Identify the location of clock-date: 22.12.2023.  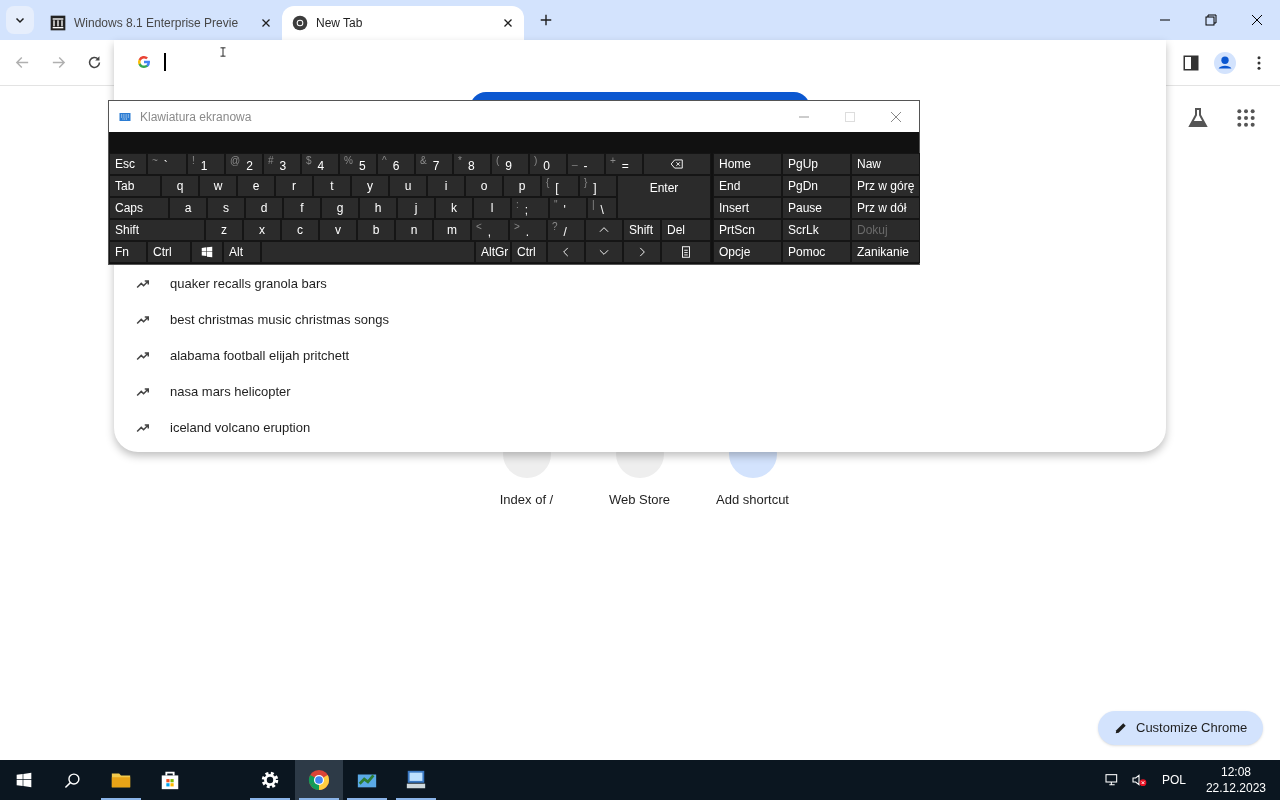
(1235, 788).